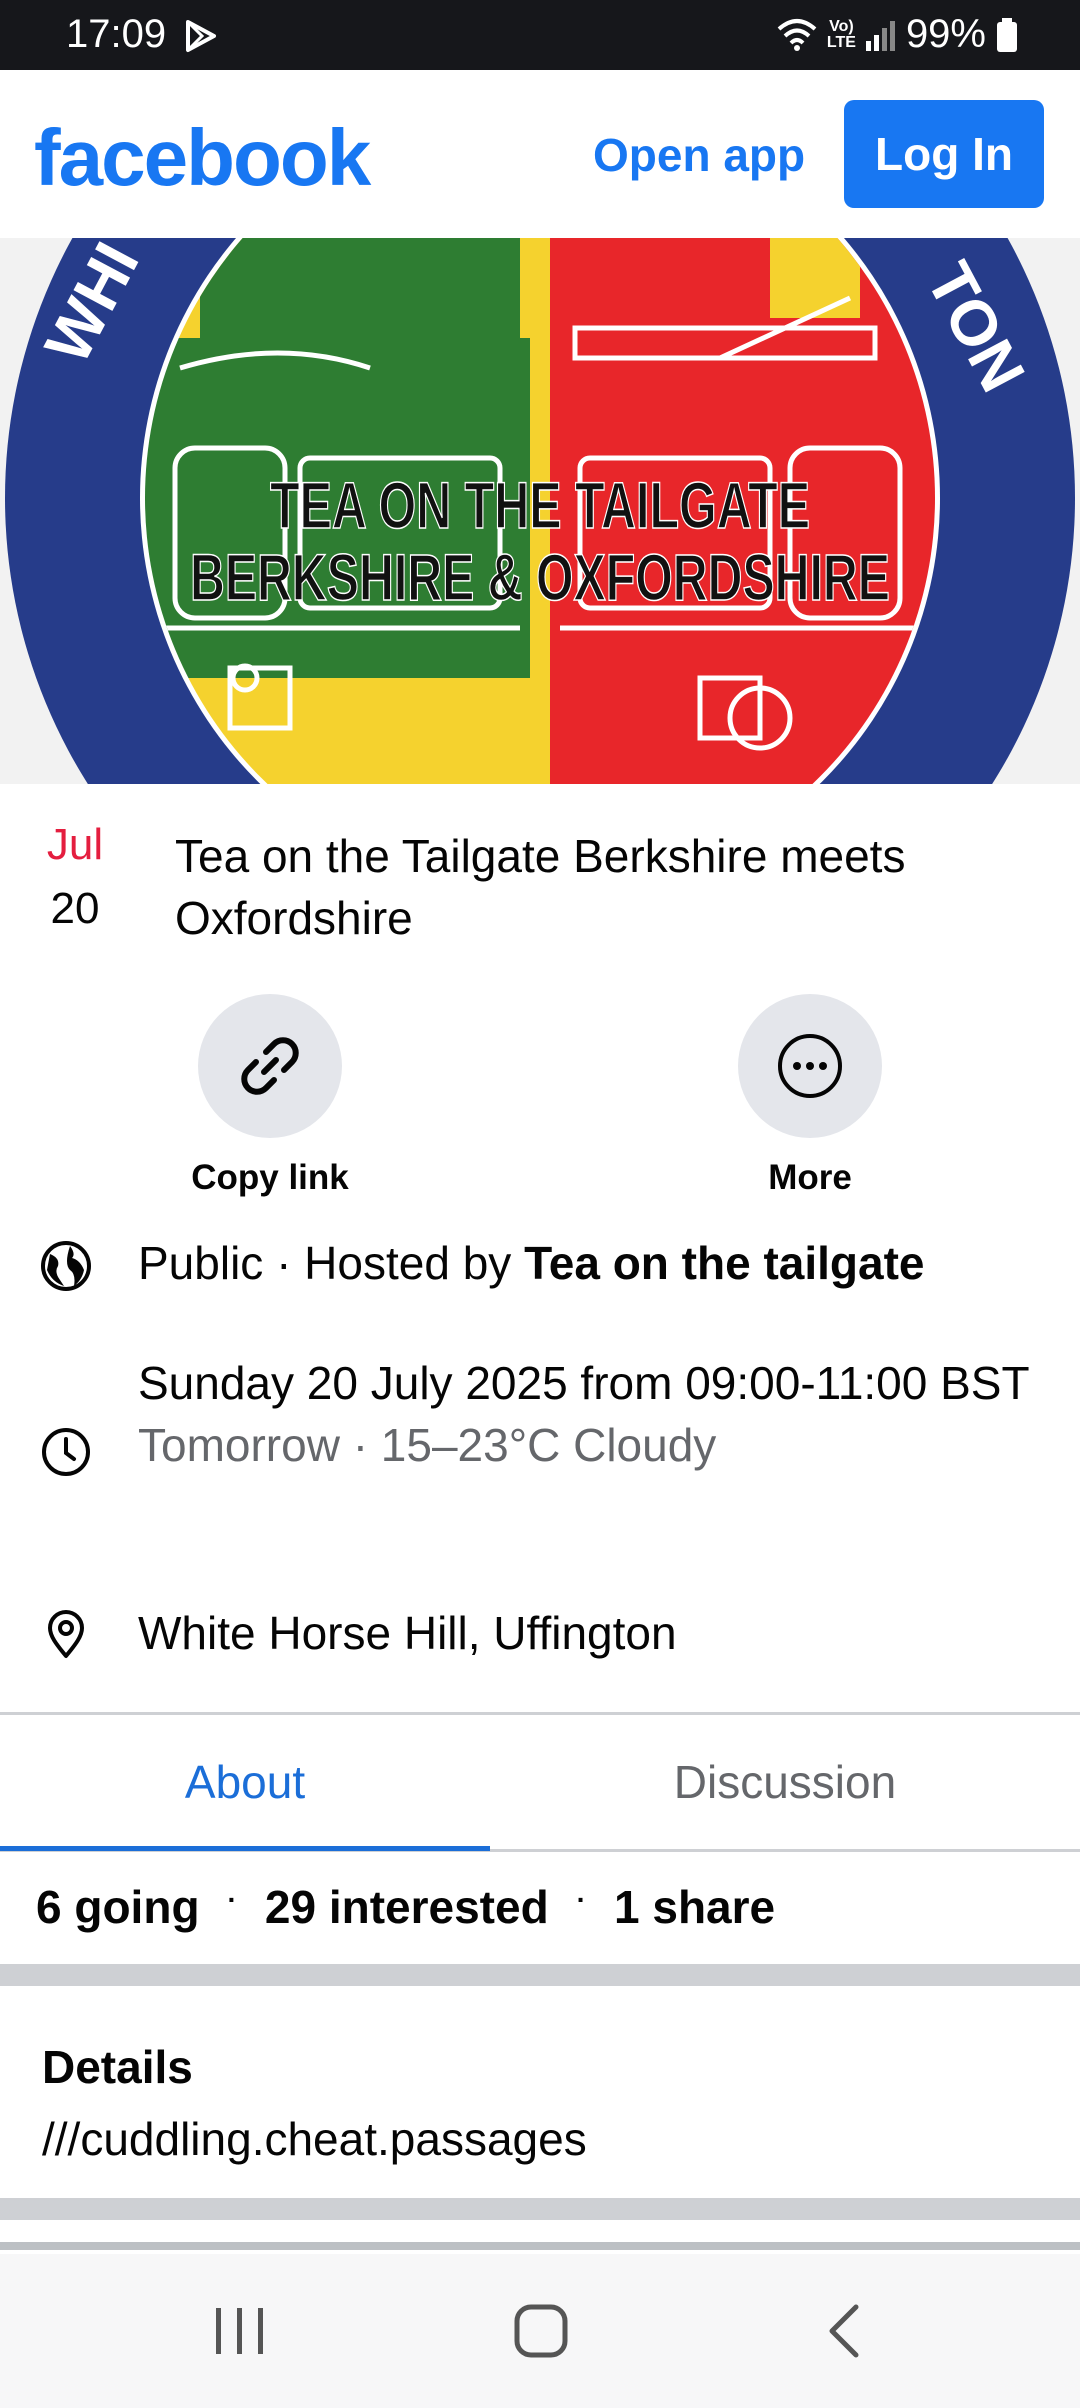 This screenshot has height=2408, width=1080. I want to click on location-pin-icon, so click(66, 1634).